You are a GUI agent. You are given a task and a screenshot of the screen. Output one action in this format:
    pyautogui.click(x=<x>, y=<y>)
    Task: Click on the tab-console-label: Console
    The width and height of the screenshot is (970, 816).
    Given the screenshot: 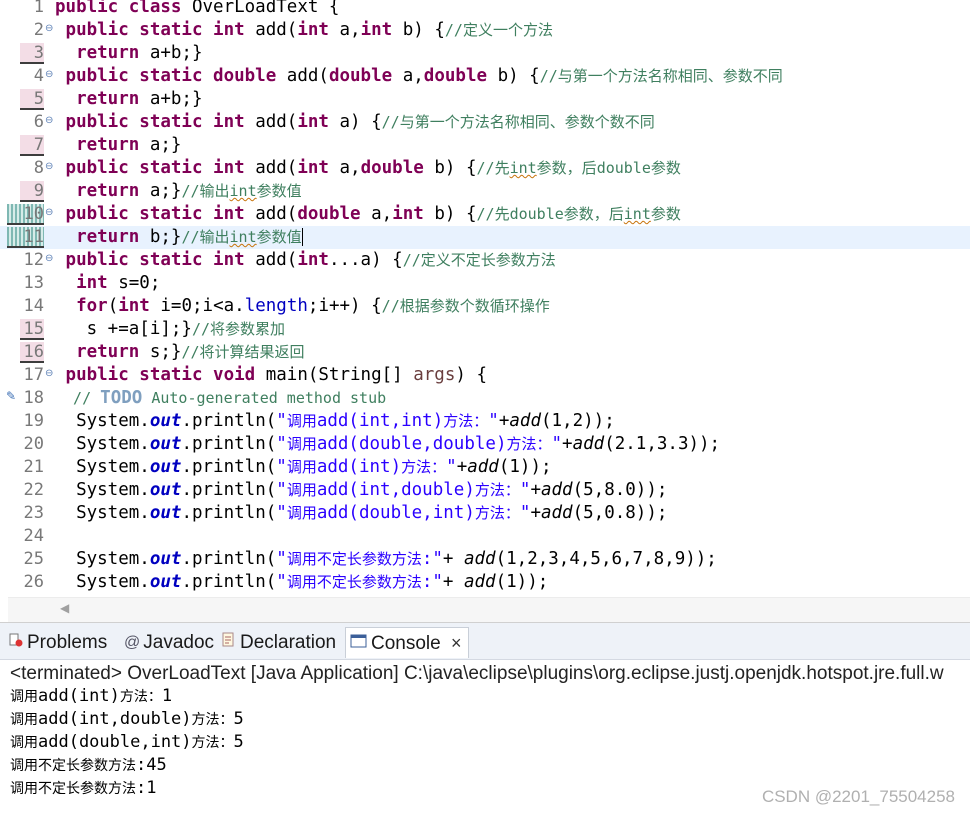 What is the action you would take?
    pyautogui.click(x=406, y=643)
    